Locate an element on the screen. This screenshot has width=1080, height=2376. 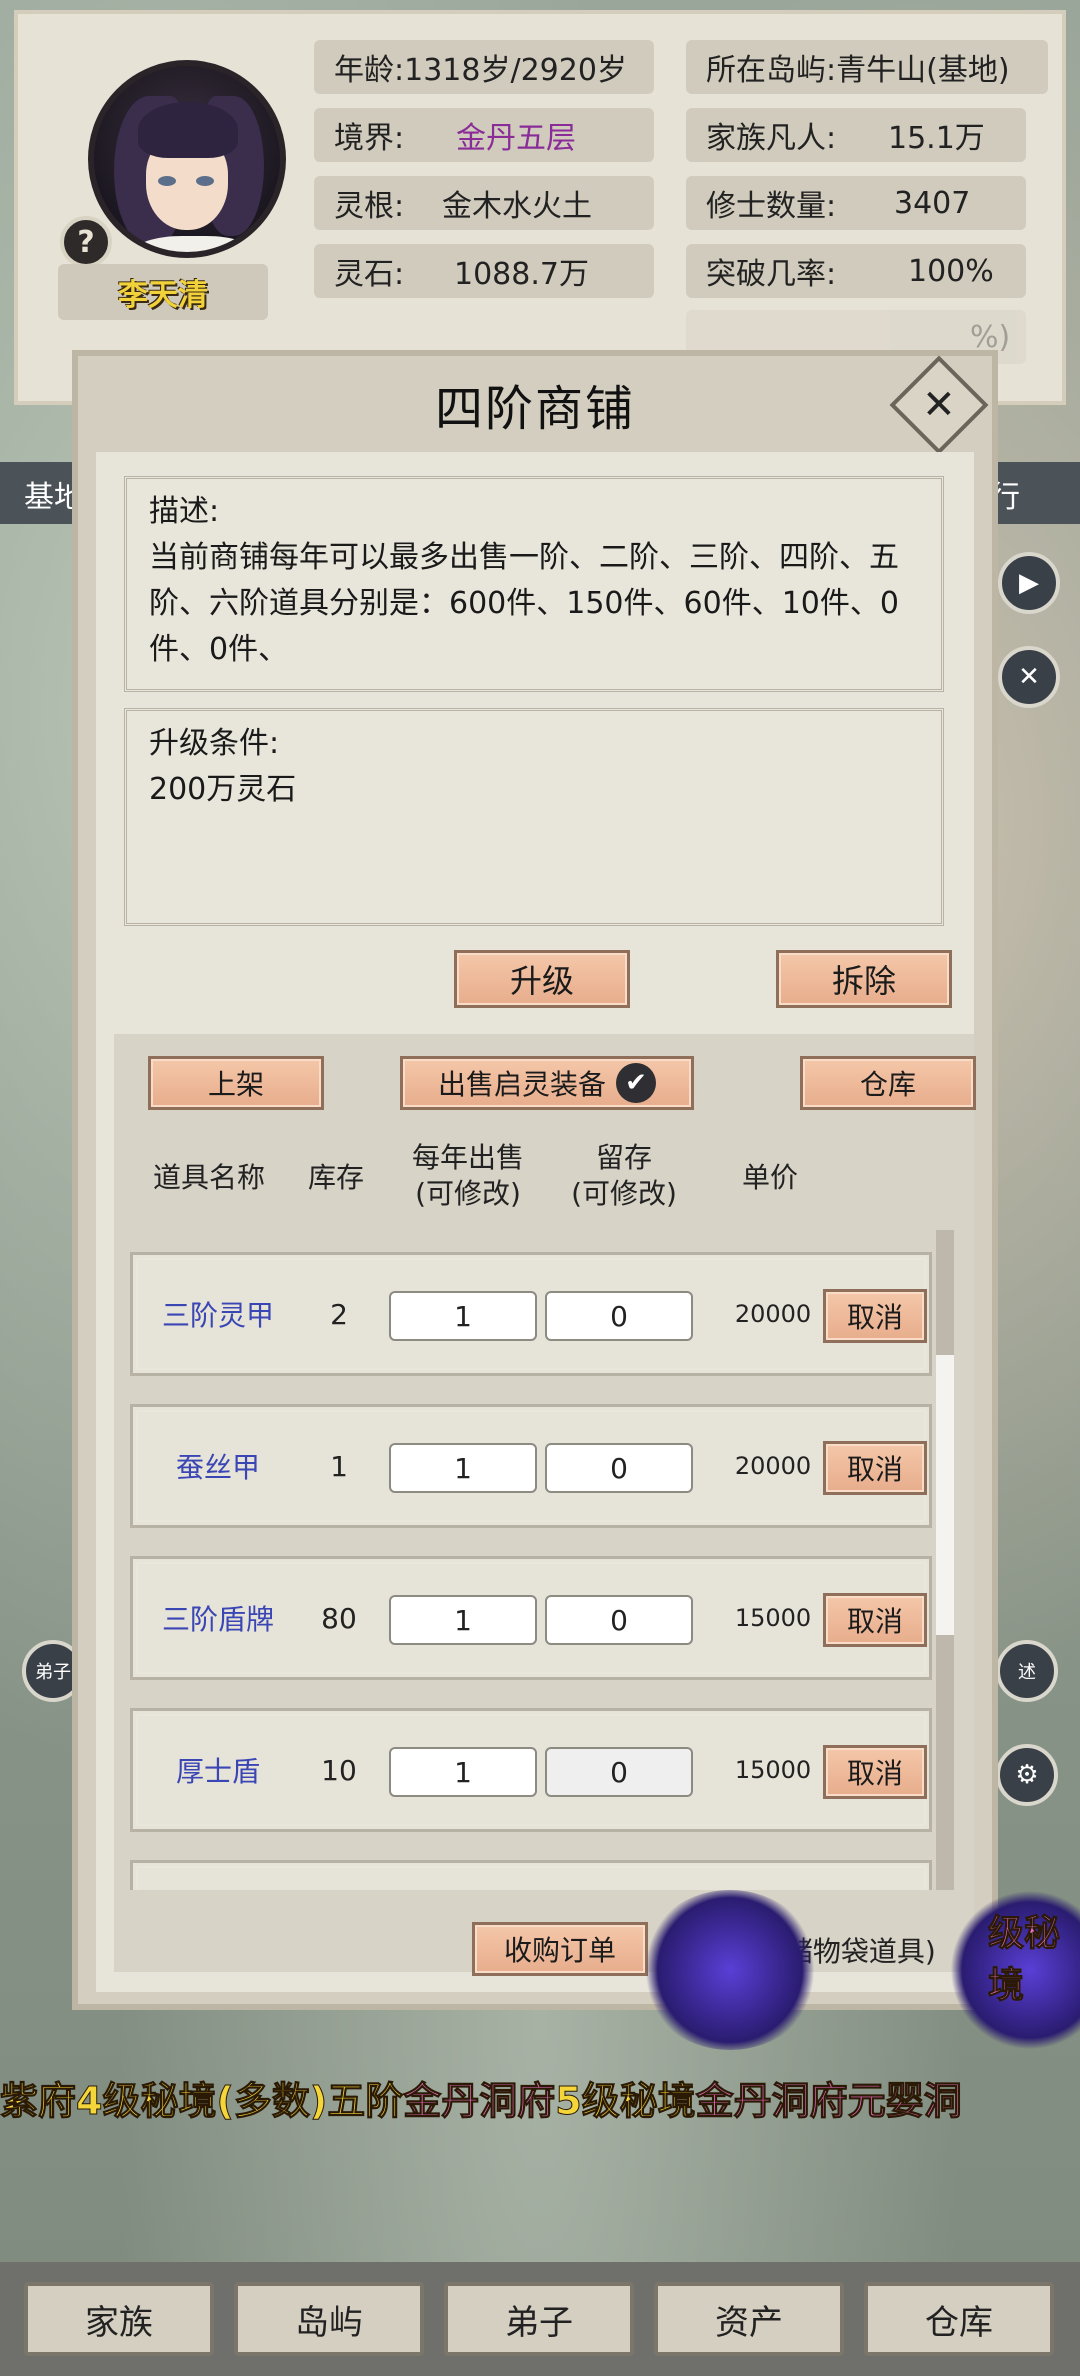
description-title: 描述: is located at coordinates (184, 511).